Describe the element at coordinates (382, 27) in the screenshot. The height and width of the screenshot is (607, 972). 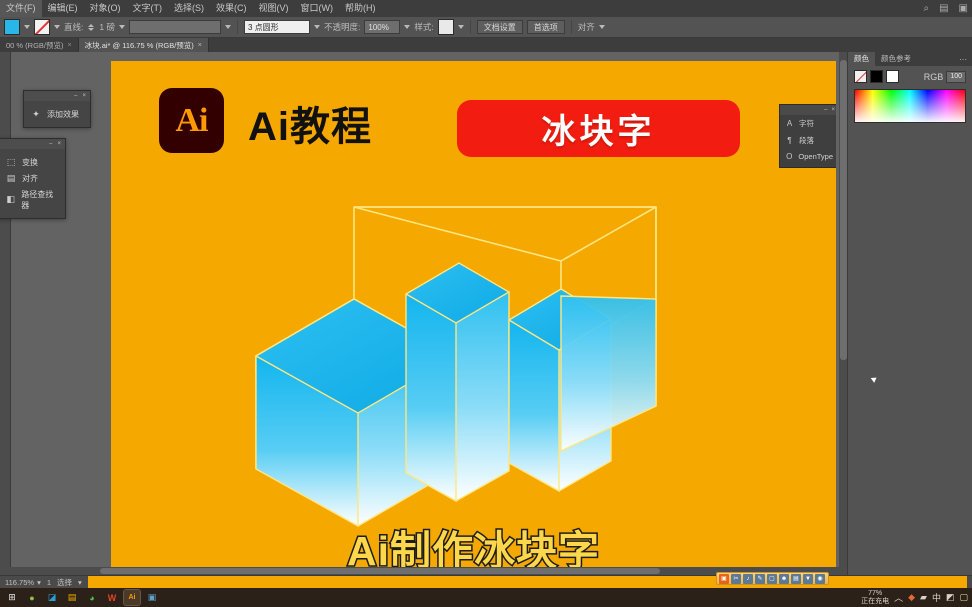
I see `opacity-field: 100%` at that location.